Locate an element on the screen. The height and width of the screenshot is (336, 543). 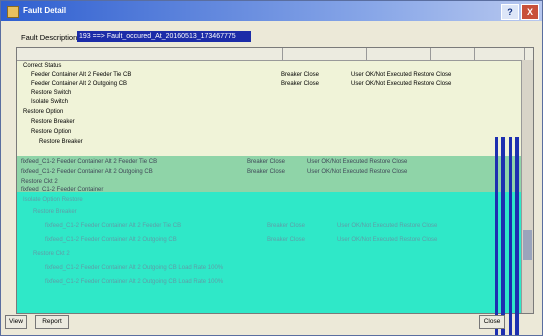
vertical-scrollbar is located at coordinates (527, 186).